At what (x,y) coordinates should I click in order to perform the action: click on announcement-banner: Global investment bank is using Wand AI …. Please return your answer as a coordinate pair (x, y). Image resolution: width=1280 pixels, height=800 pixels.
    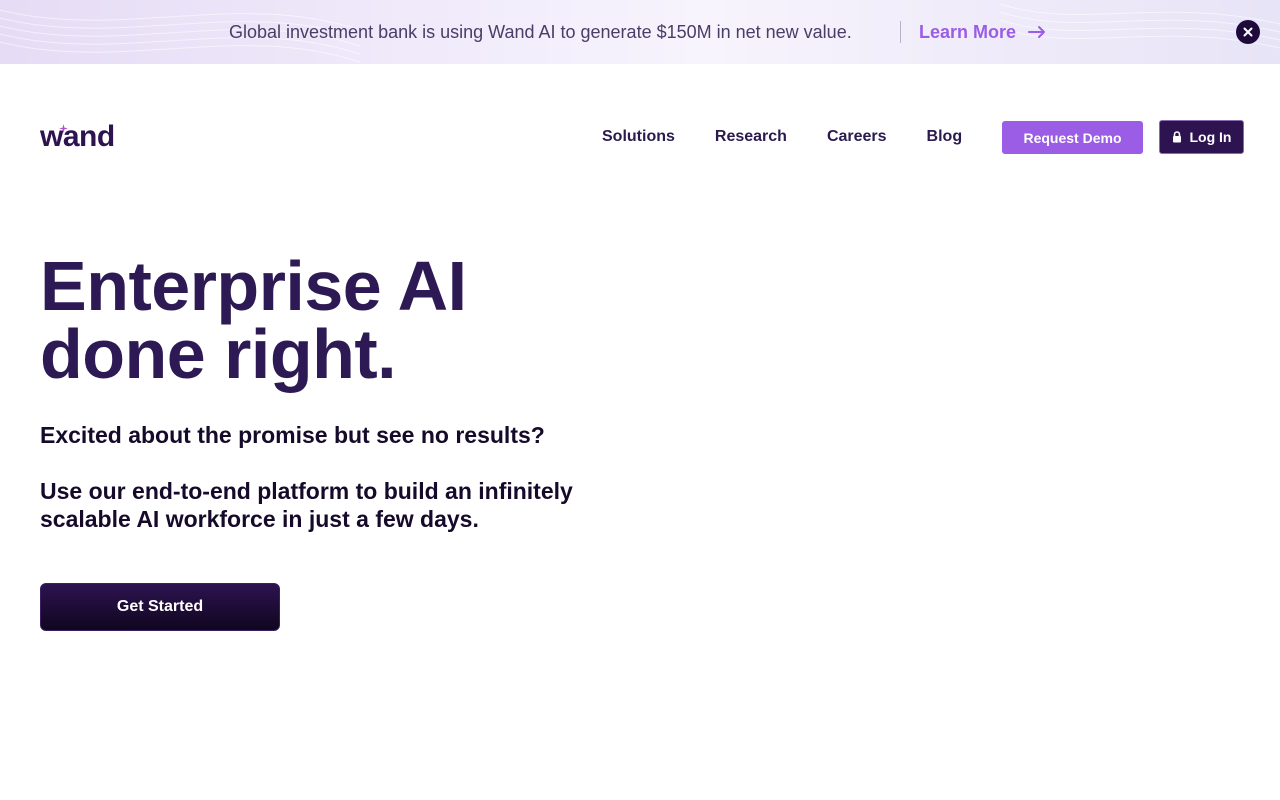
    Looking at the image, I should click on (640, 32).